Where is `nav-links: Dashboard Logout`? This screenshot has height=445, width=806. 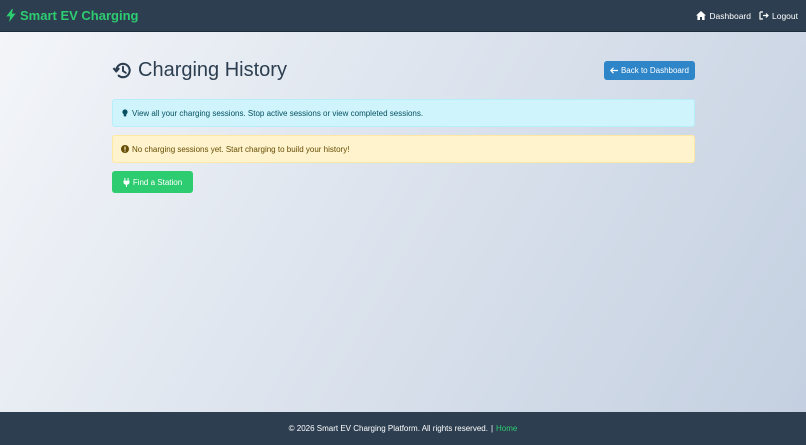 nav-links: Dashboard Logout is located at coordinates (747, 16).